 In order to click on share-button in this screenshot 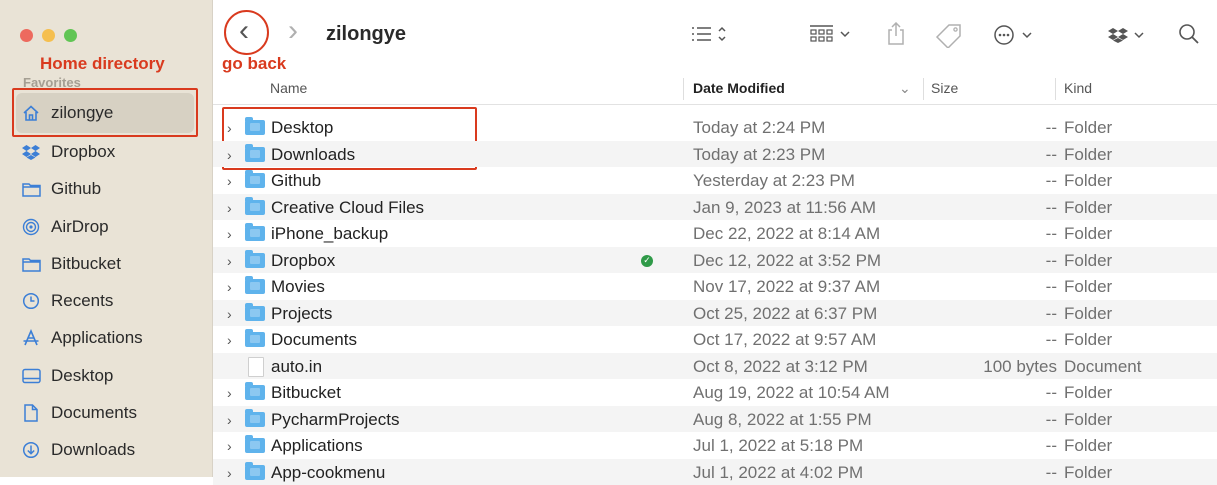, I will do `click(896, 37)`.